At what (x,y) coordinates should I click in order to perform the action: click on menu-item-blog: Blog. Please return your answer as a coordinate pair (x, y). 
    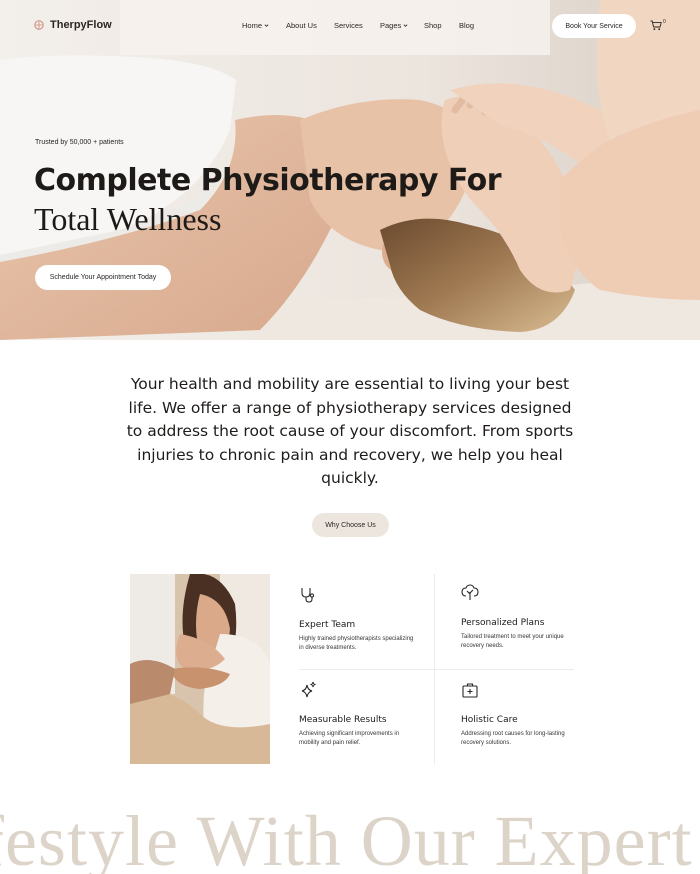
    Looking at the image, I should click on (474, 25).